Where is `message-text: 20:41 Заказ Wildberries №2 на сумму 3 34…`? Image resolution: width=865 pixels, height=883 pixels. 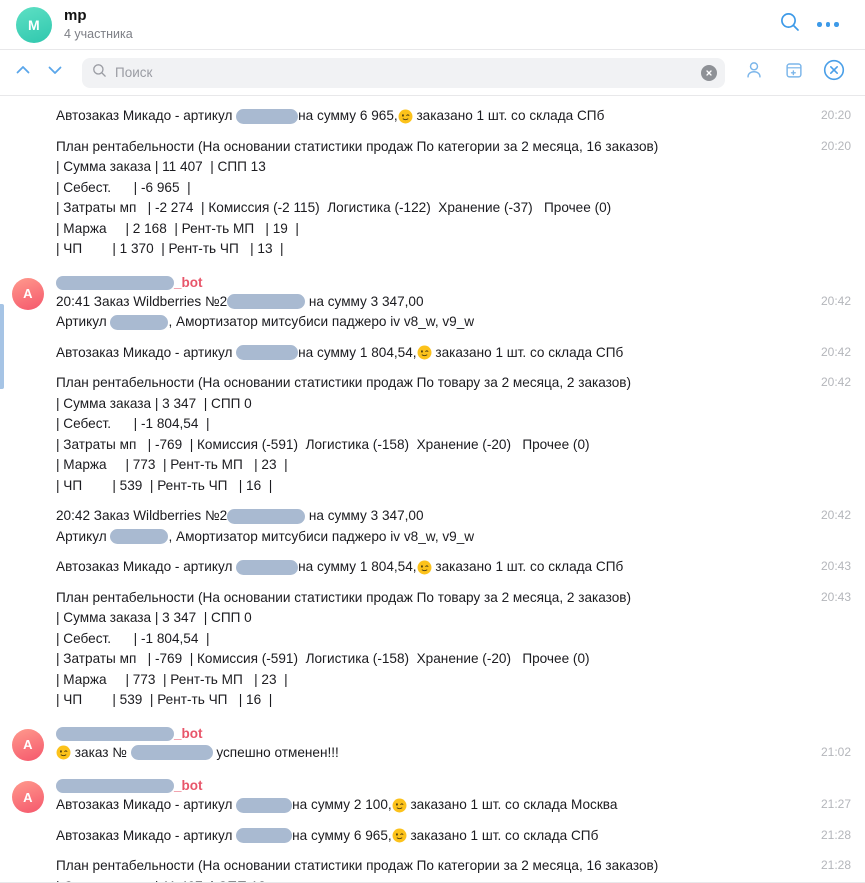
message-text: 20:41 Заказ Wildberries №2 на сумму 3 34… is located at coordinates (424, 312).